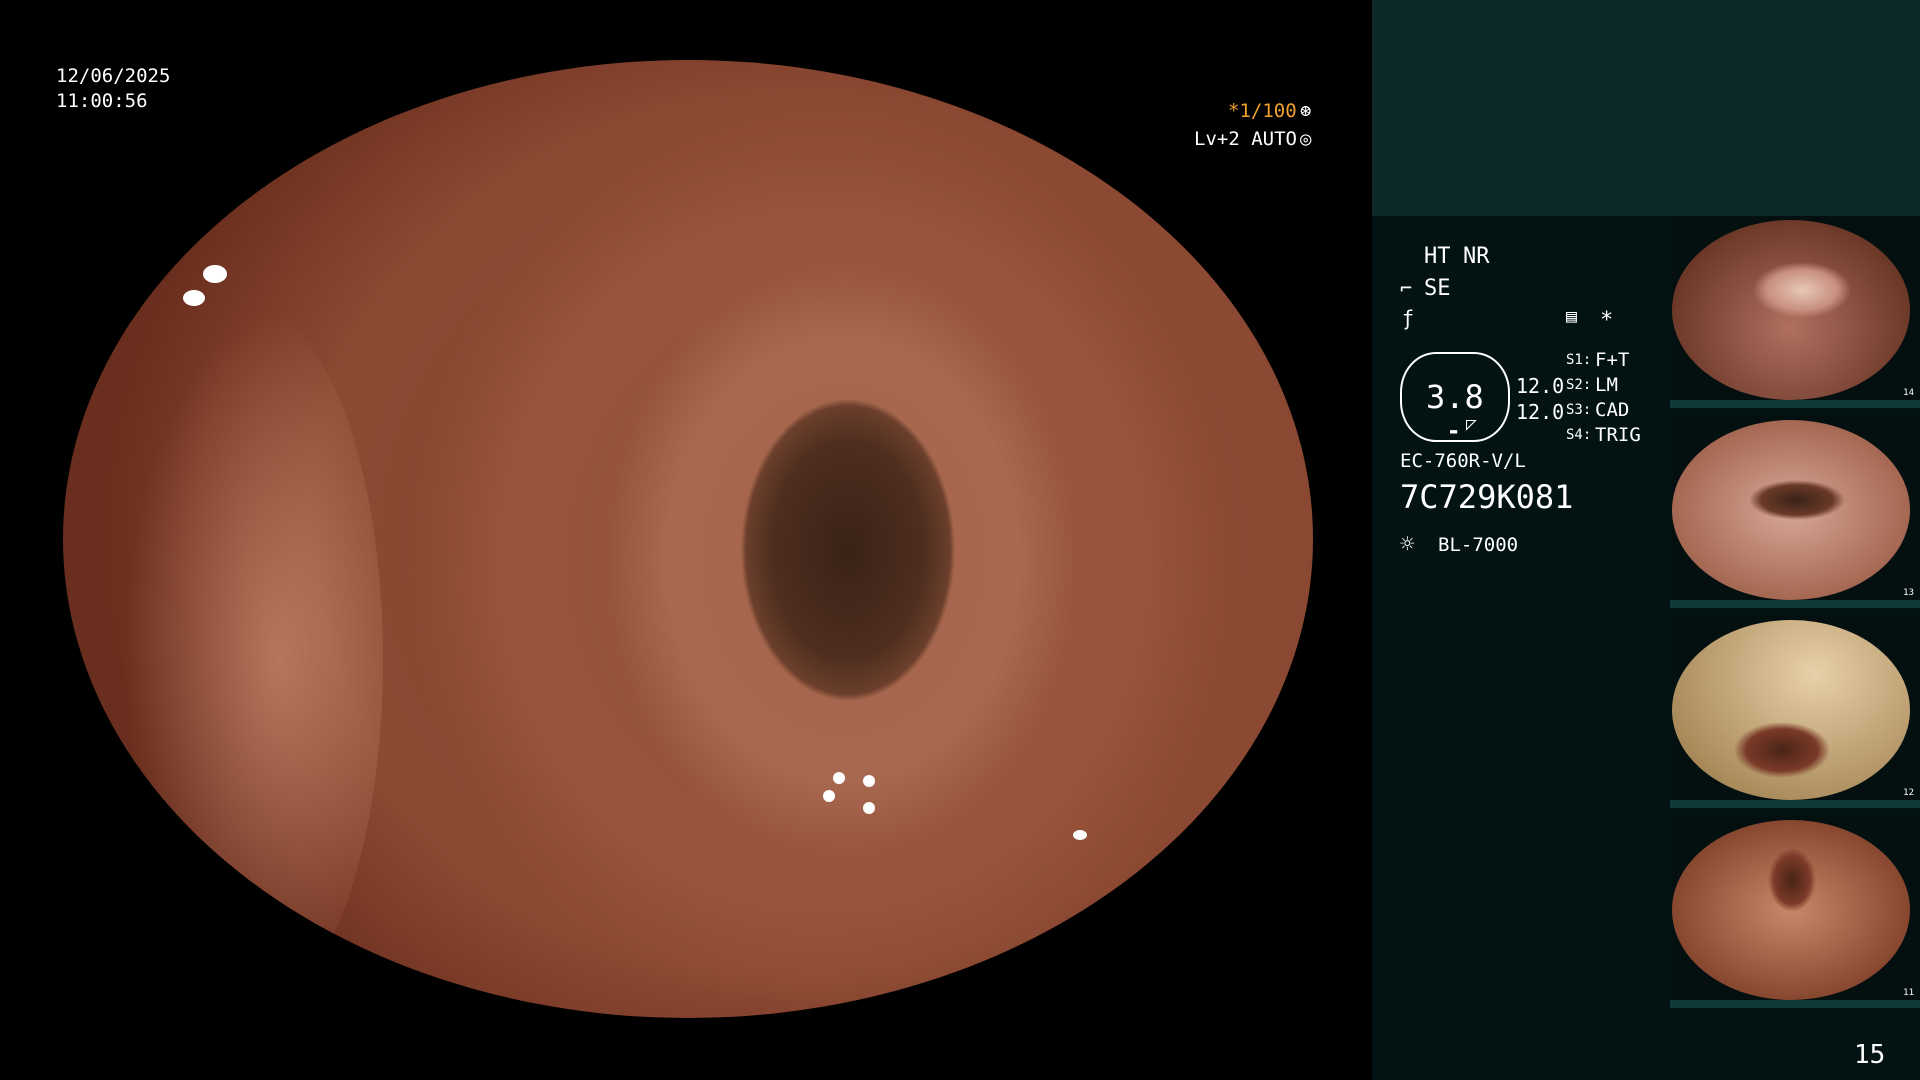 This screenshot has width=1920, height=1080. Describe the element at coordinates (1408, 318) in the screenshot. I see `filter-icon: ƒ` at that location.